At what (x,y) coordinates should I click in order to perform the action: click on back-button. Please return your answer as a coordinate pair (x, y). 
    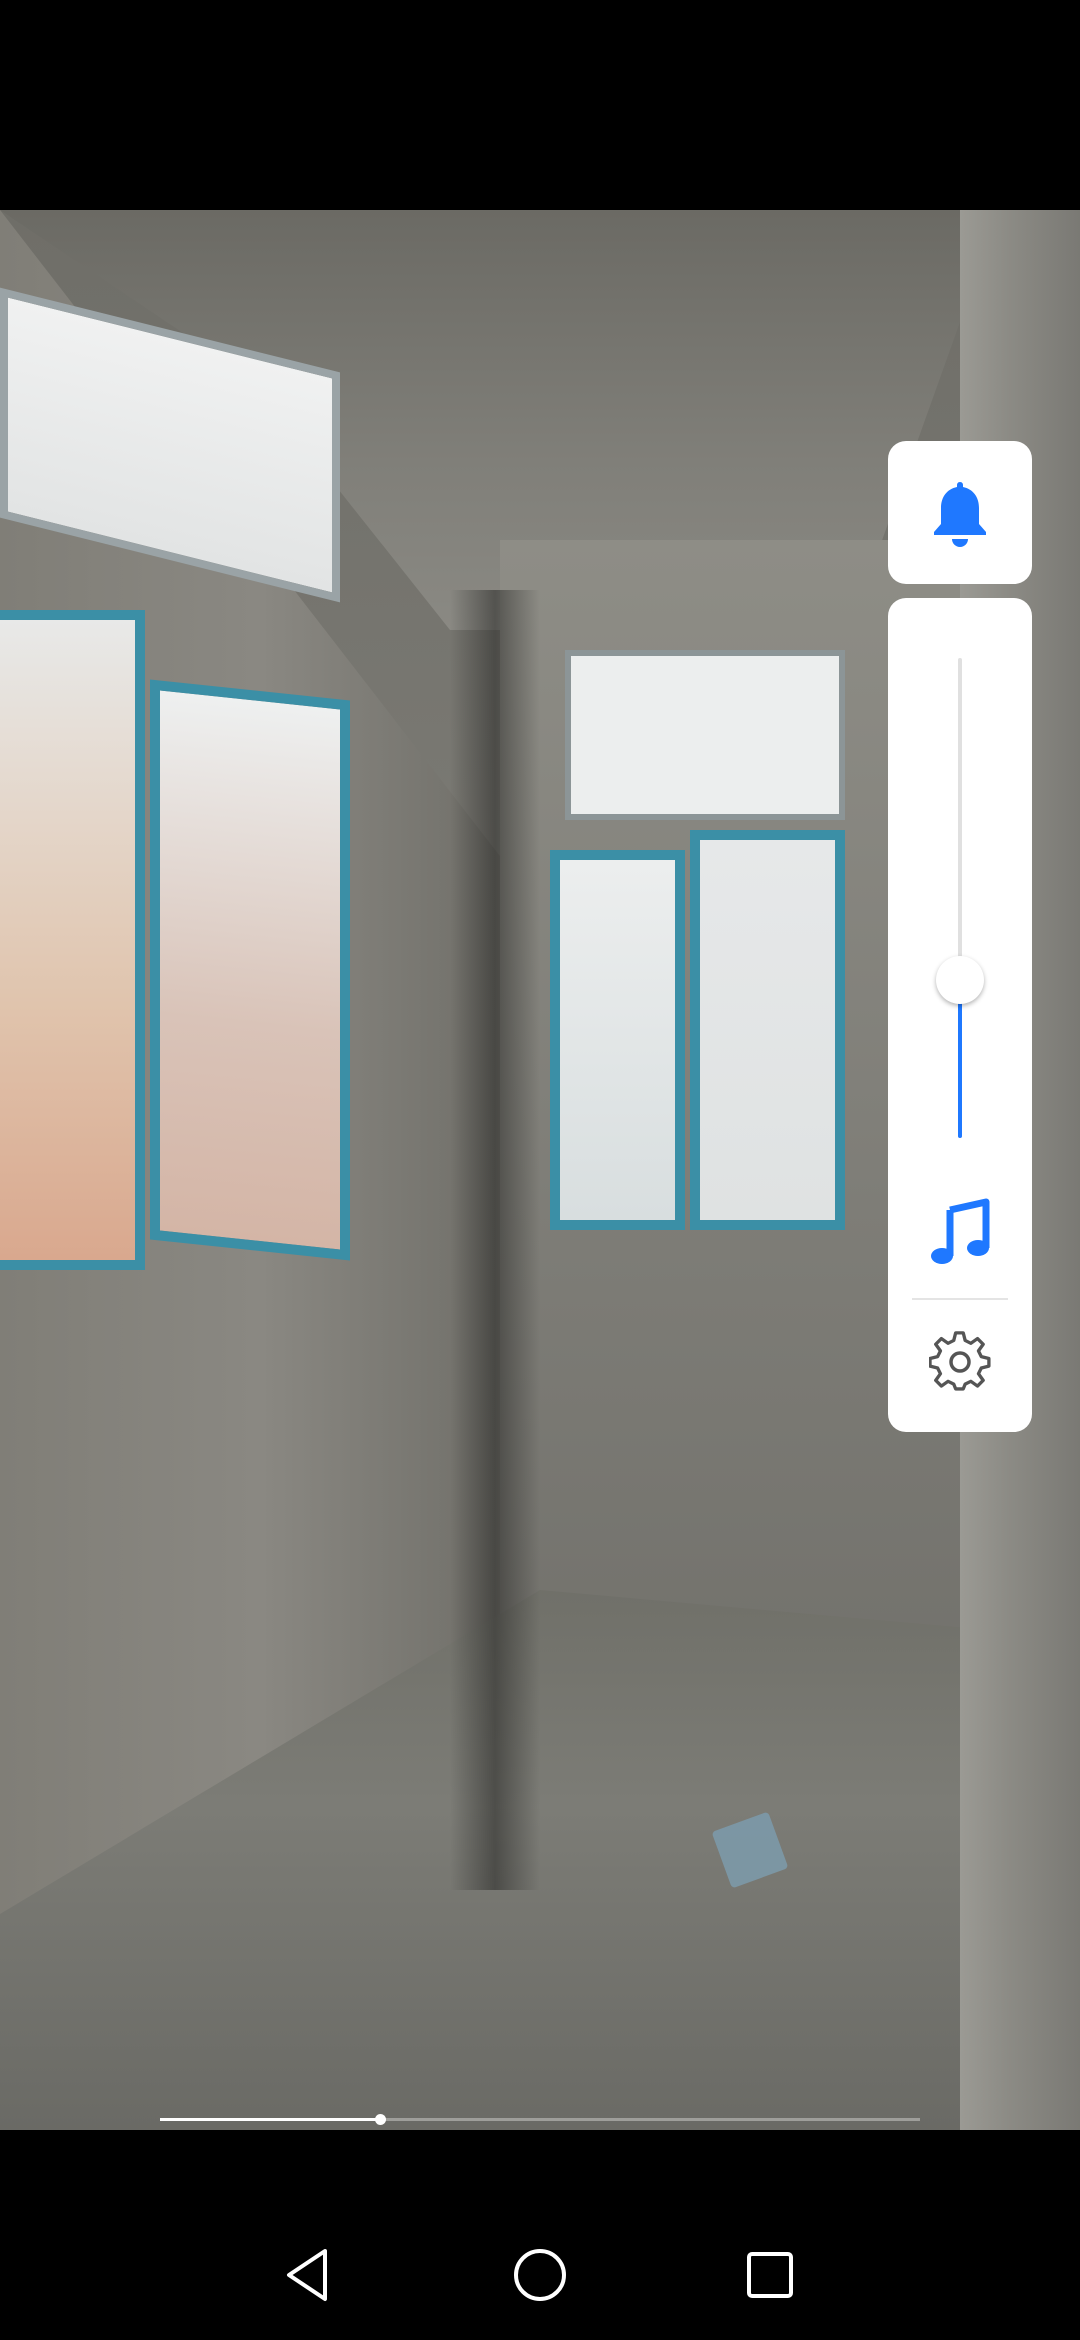
    Looking at the image, I should click on (308, 2275).